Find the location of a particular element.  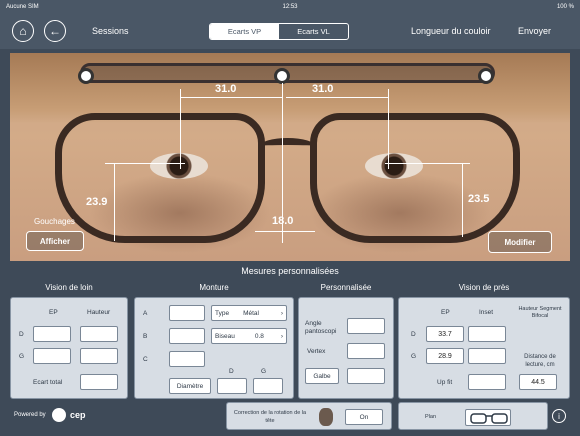

distance-segmented-control: Ecarts VP Ecarts VL is located at coordinates (279, 31).